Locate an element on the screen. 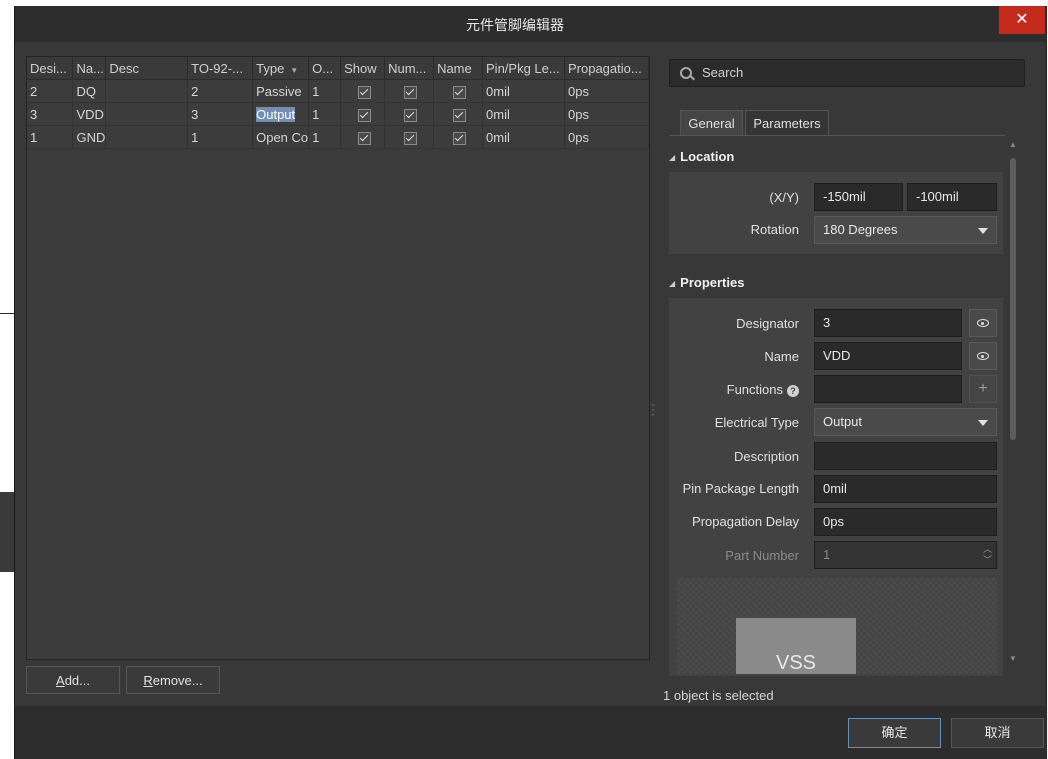 This screenshot has height=759, width=1048. close-button: ✕ is located at coordinates (1022, 20).